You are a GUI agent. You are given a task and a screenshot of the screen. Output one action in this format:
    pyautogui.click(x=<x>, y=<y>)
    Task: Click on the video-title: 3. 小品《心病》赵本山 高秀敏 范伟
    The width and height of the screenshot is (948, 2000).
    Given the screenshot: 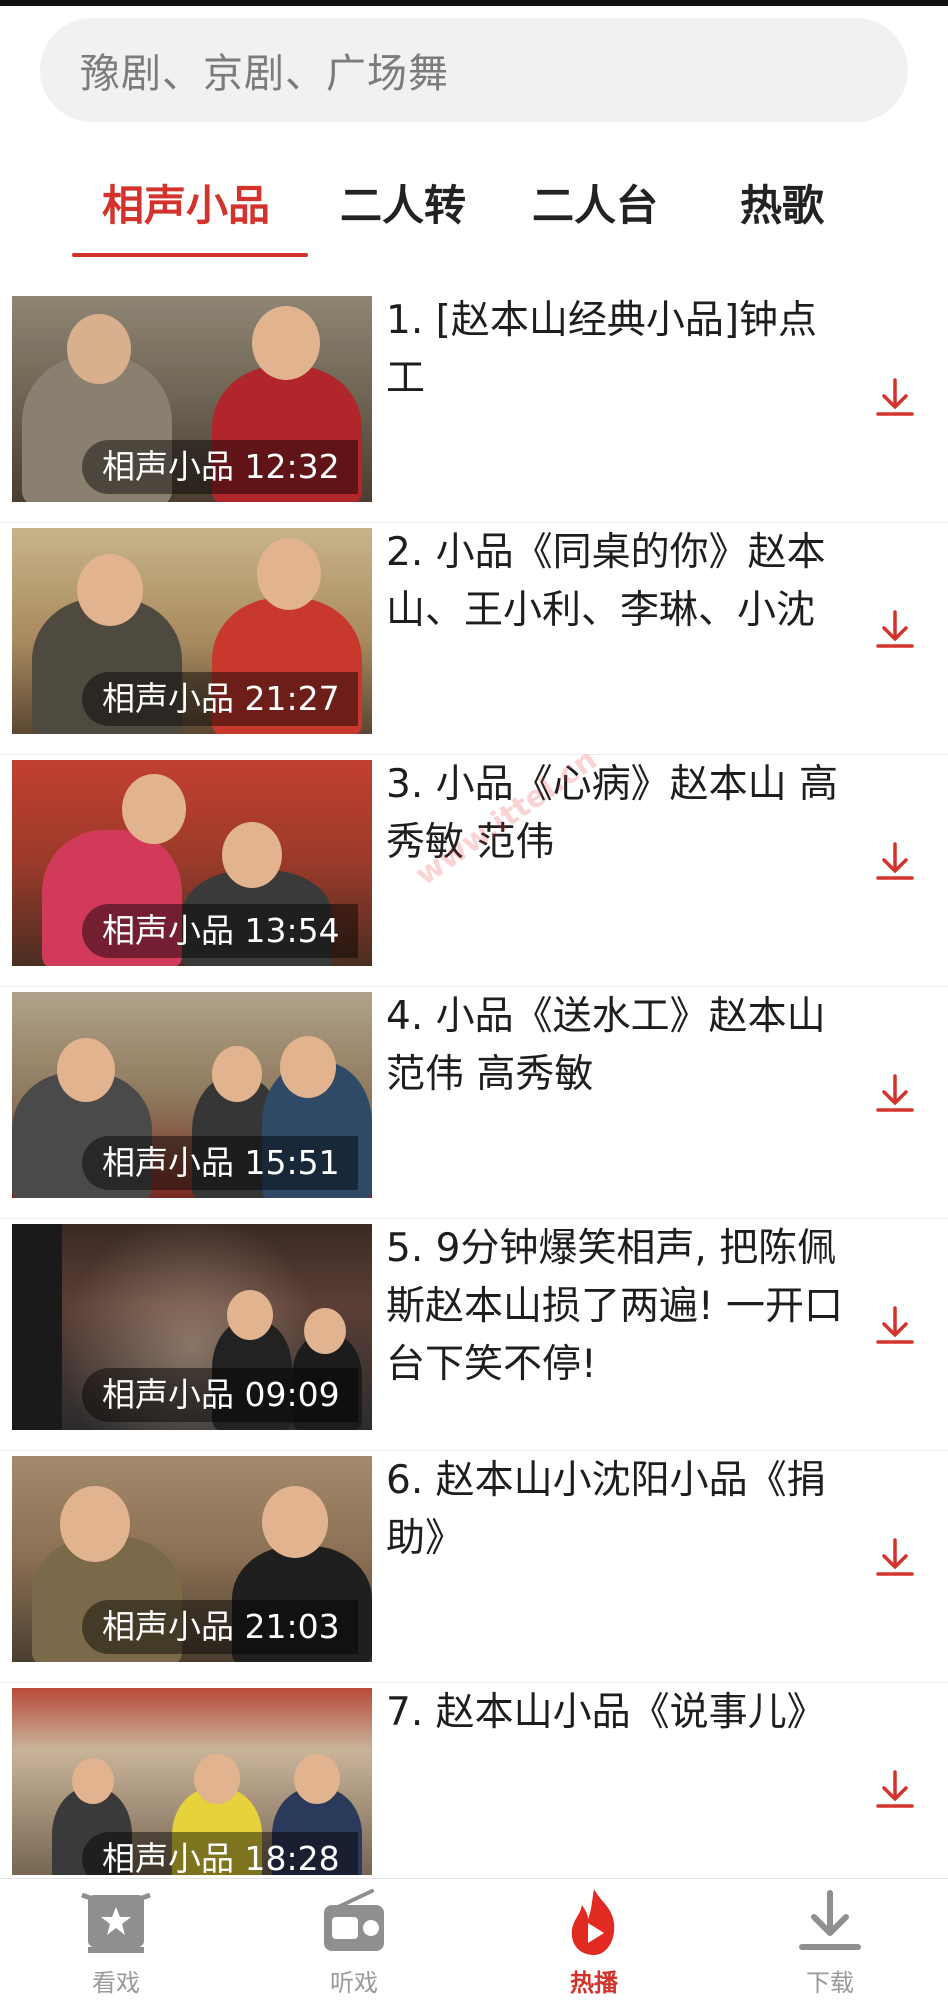 What is the action you would take?
    pyautogui.click(x=621, y=814)
    